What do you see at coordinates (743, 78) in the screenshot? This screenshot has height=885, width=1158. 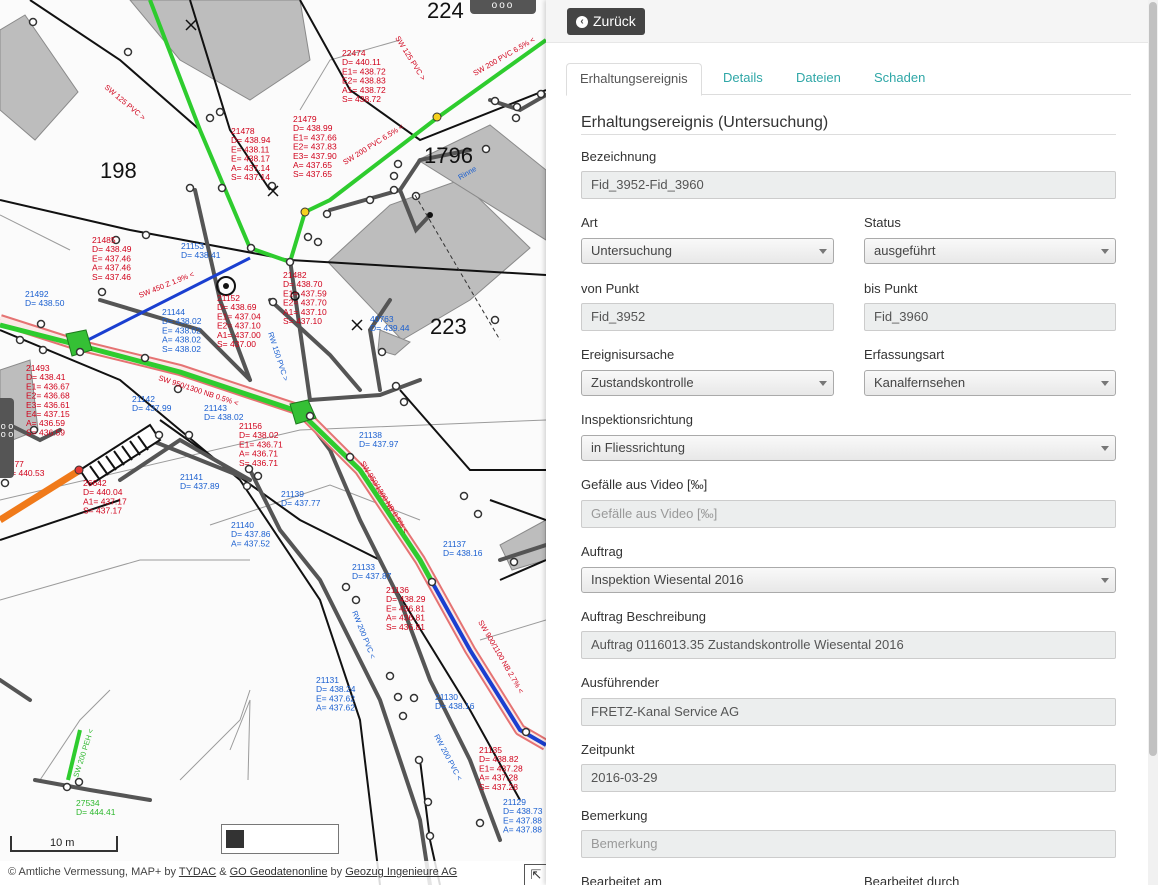 I see `tab-details: Details` at bounding box center [743, 78].